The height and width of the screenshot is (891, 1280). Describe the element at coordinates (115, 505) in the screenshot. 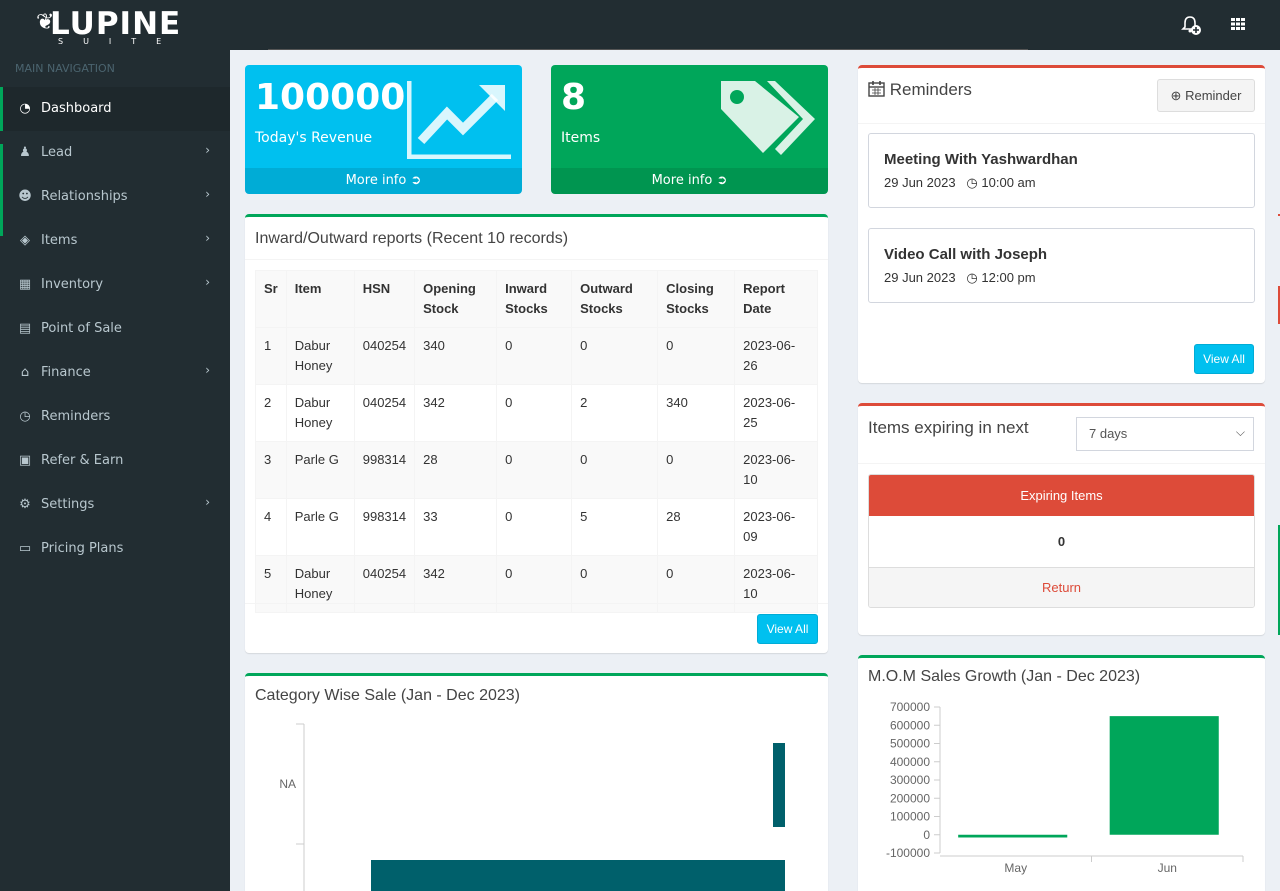

I see `sidebar-item-settings: ⚙ Settings ›` at that location.